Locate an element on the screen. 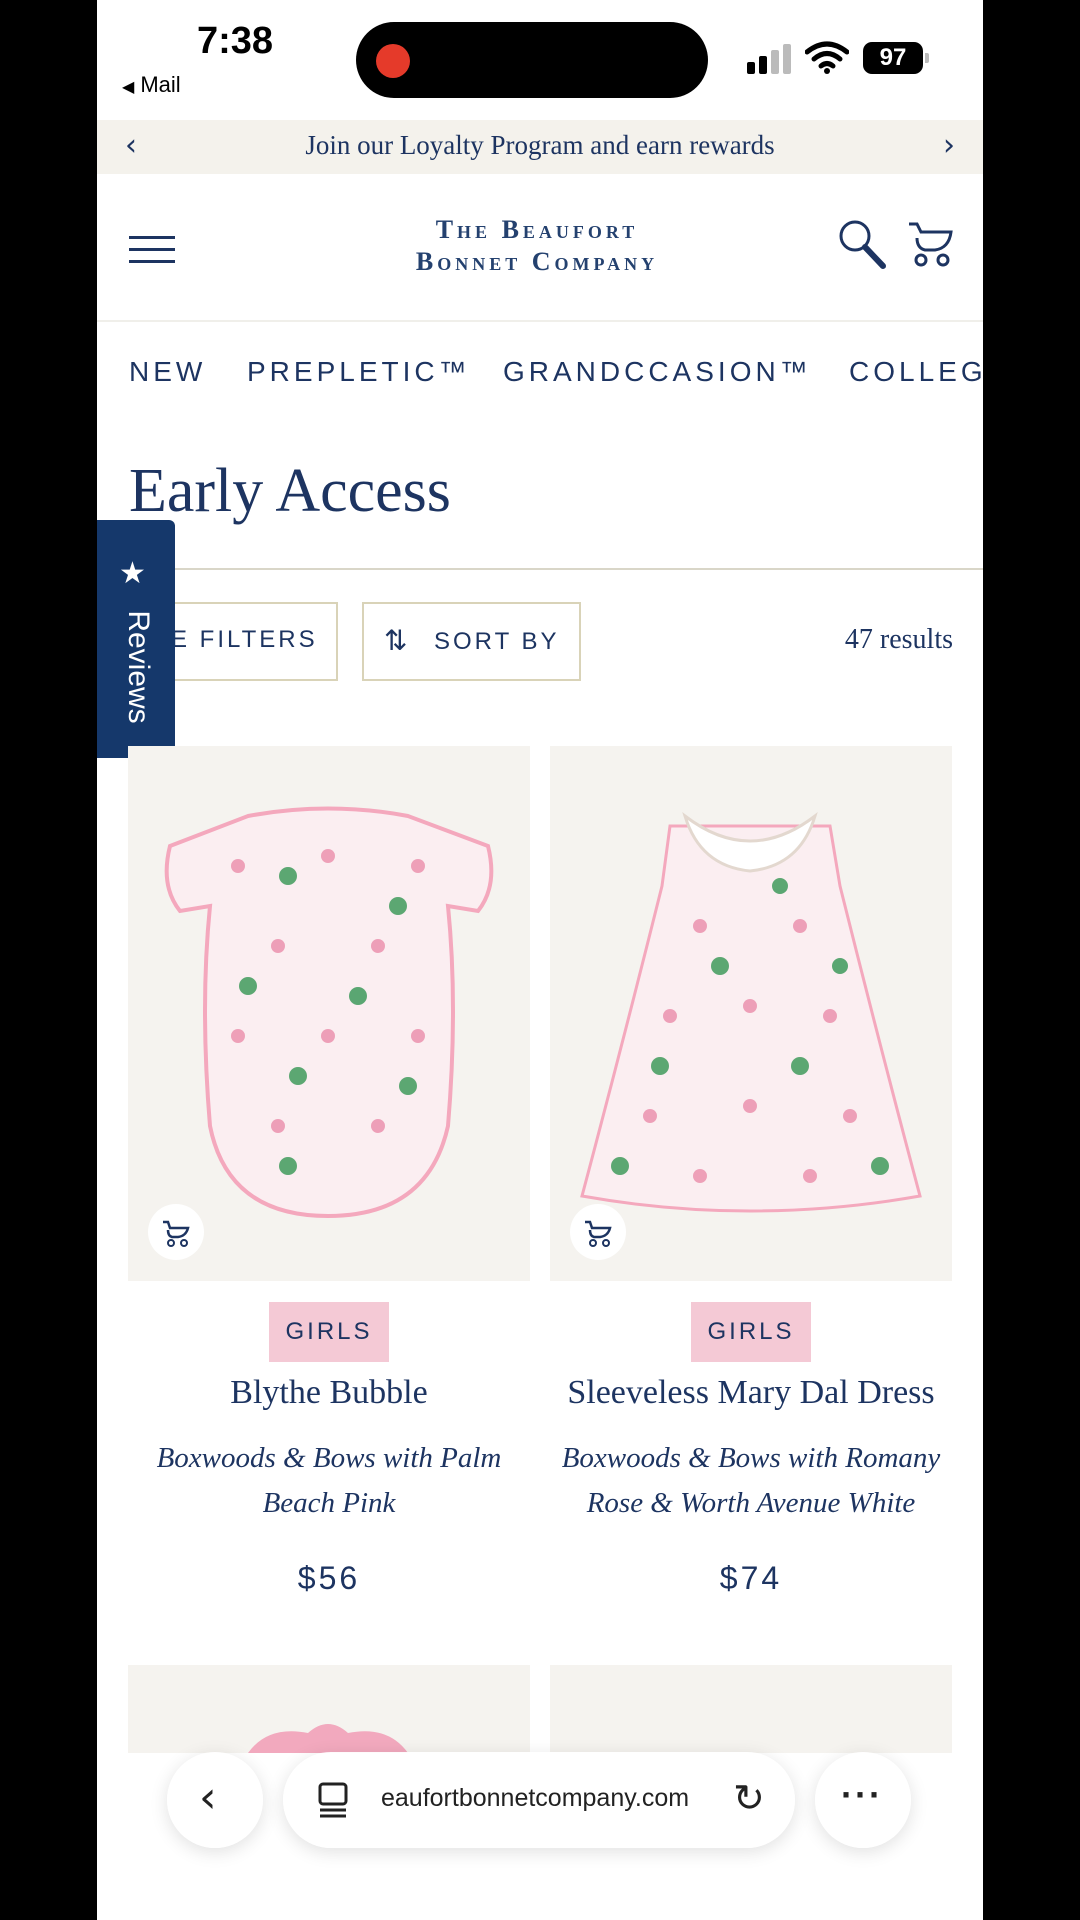 The height and width of the screenshot is (1920, 1080). star-icon: ★ is located at coordinates (132, 573).